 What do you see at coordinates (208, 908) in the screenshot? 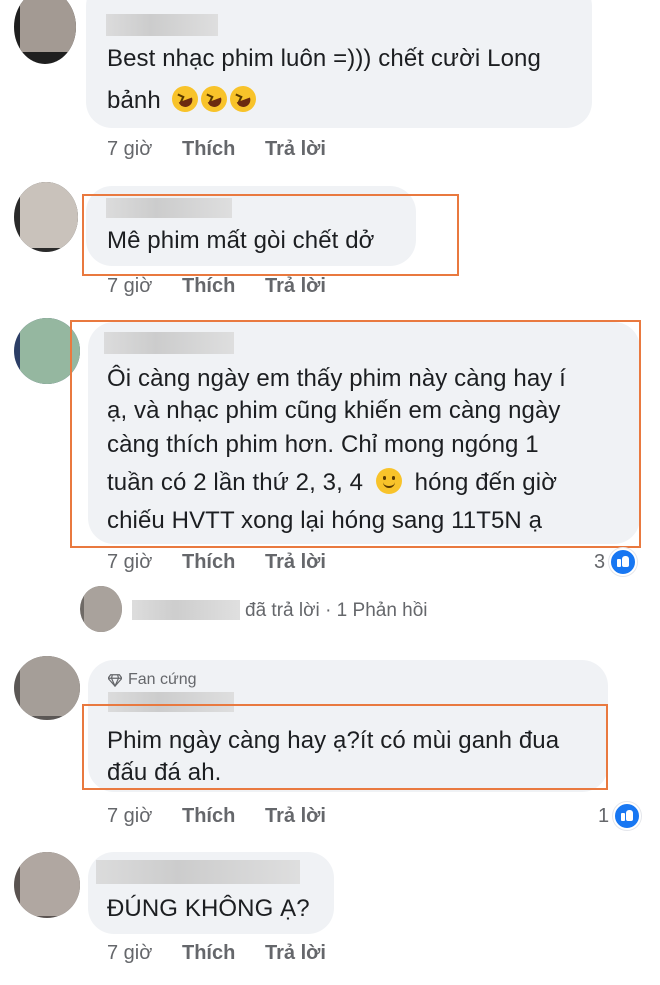
I see `comment-text-line: ĐÚNG KHÔNG Ạ?` at bounding box center [208, 908].